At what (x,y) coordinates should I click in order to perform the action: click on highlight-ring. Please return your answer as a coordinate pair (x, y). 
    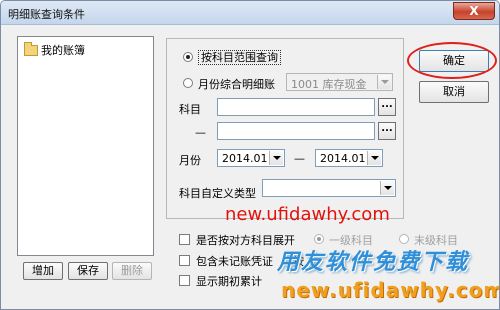
    Looking at the image, I should click on (452, 60).